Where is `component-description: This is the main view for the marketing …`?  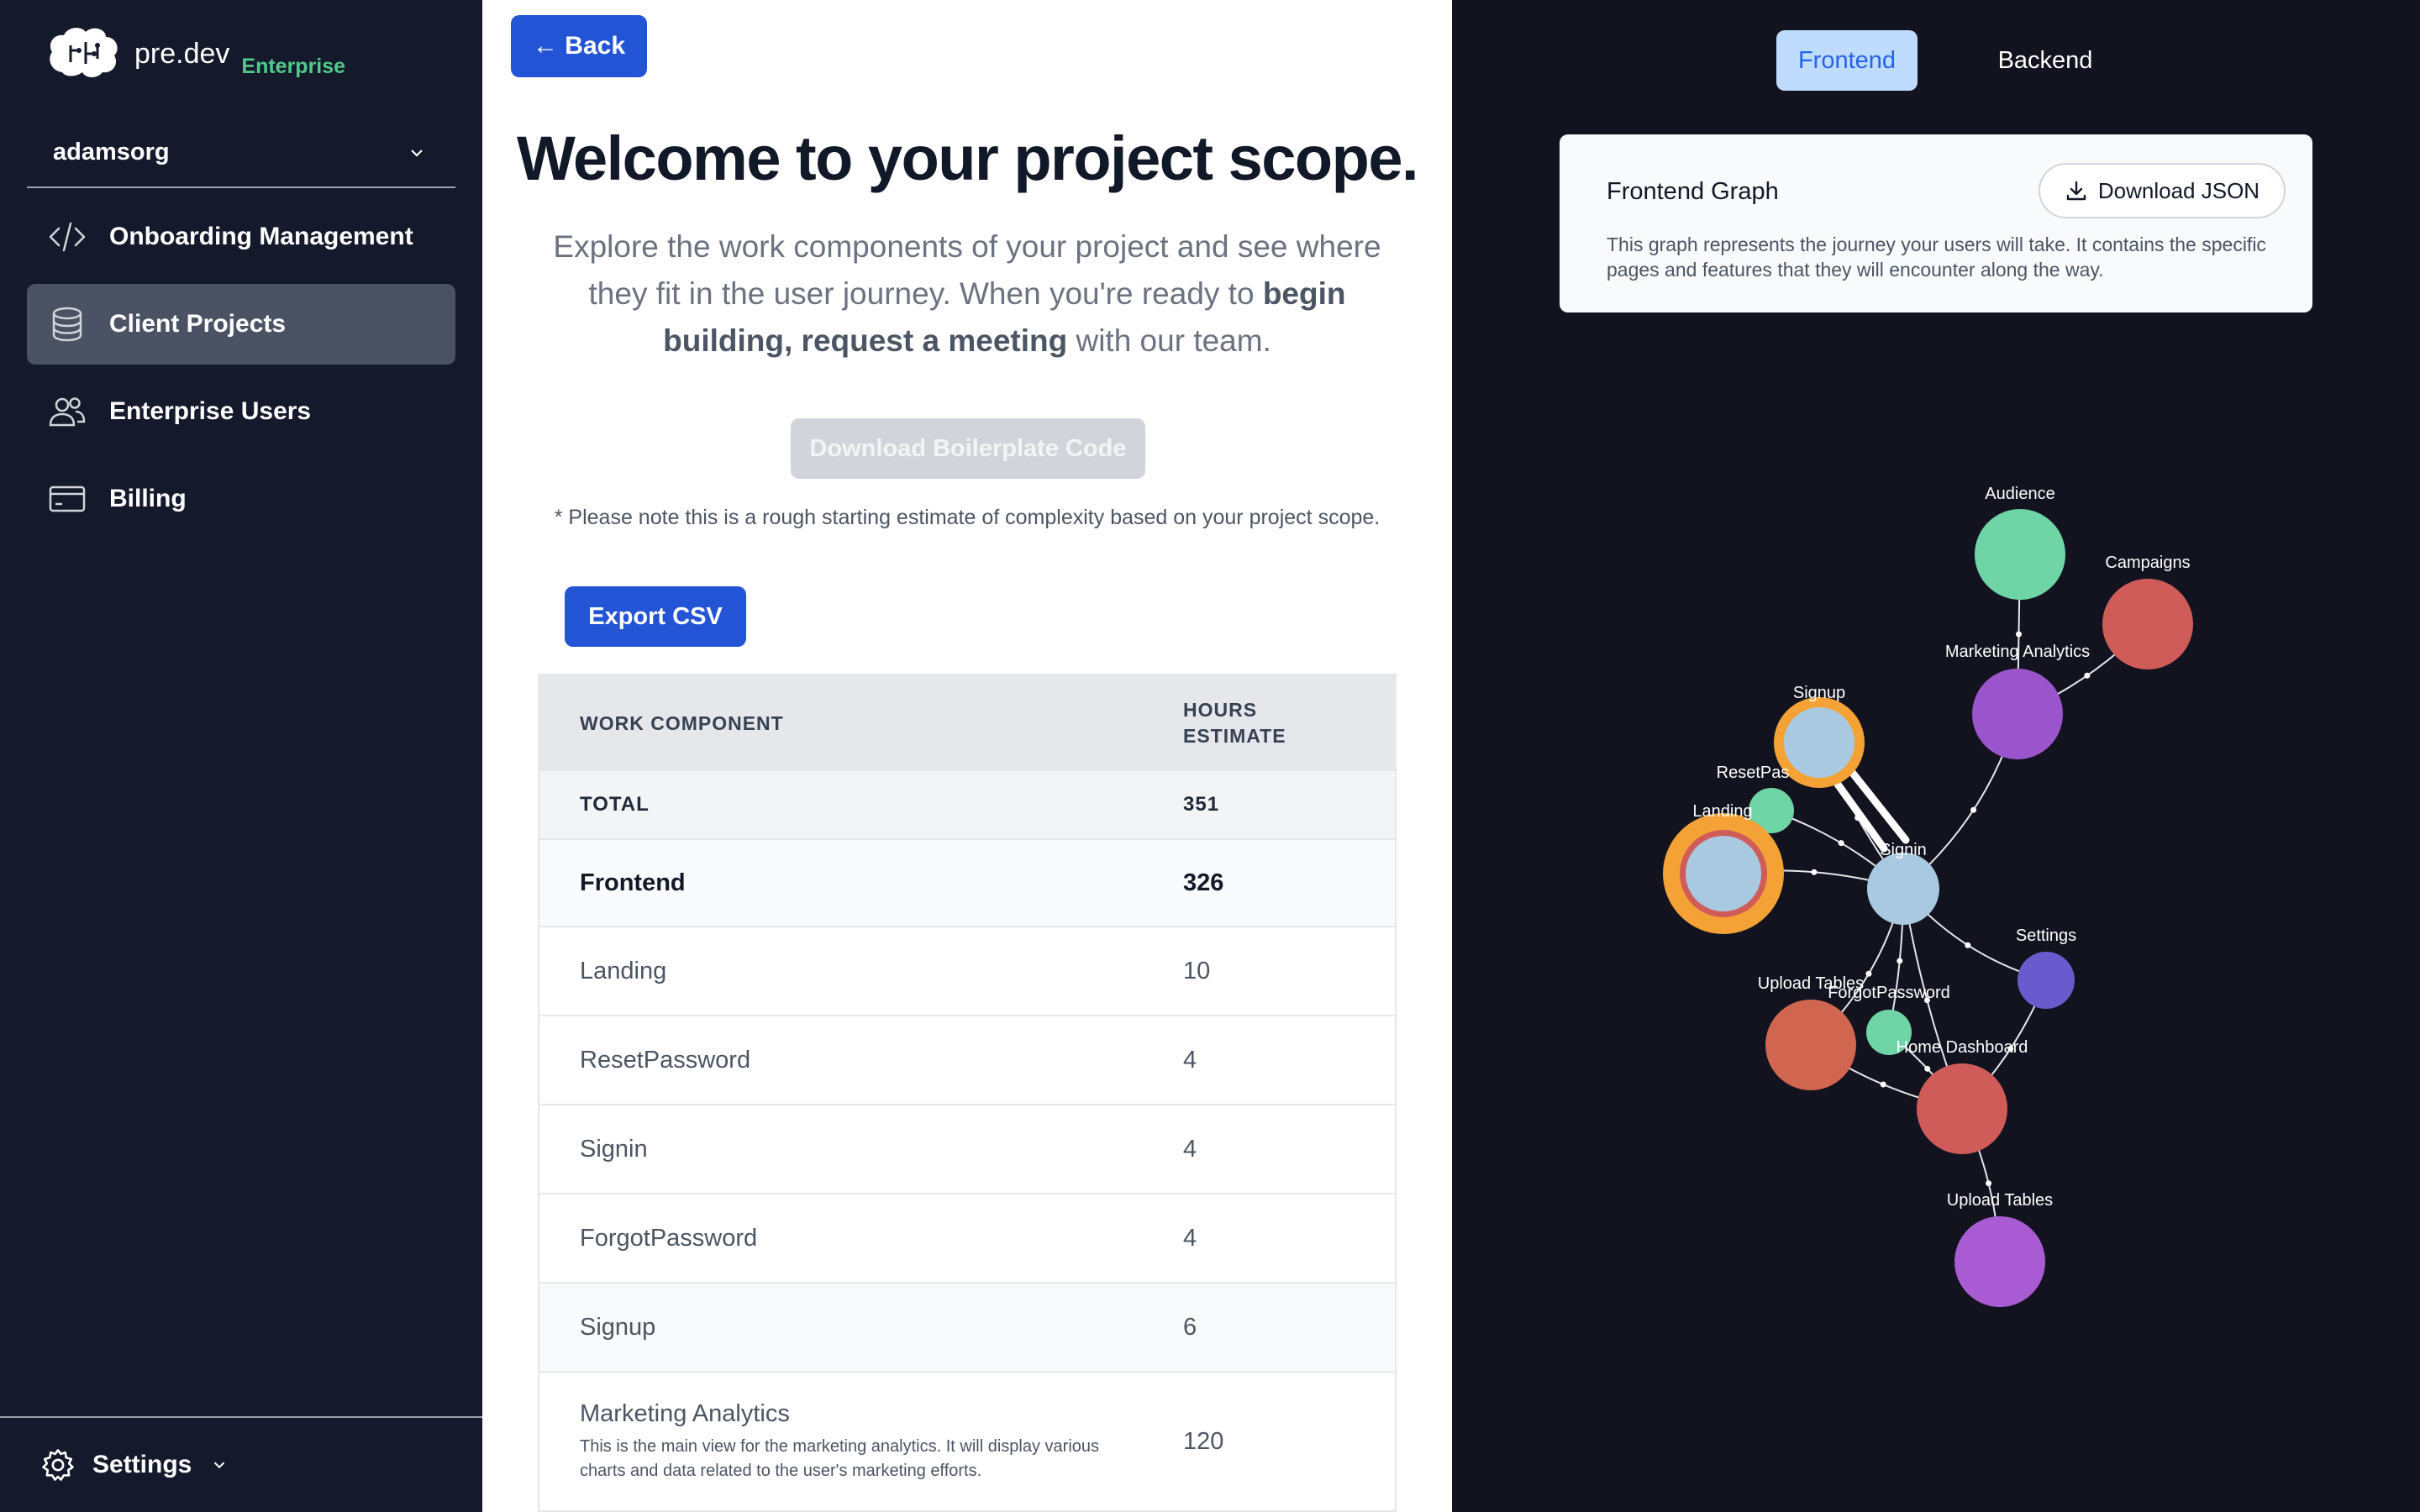 component-description: This is the main view for the marketing … is located at coordinates (840, 1458).